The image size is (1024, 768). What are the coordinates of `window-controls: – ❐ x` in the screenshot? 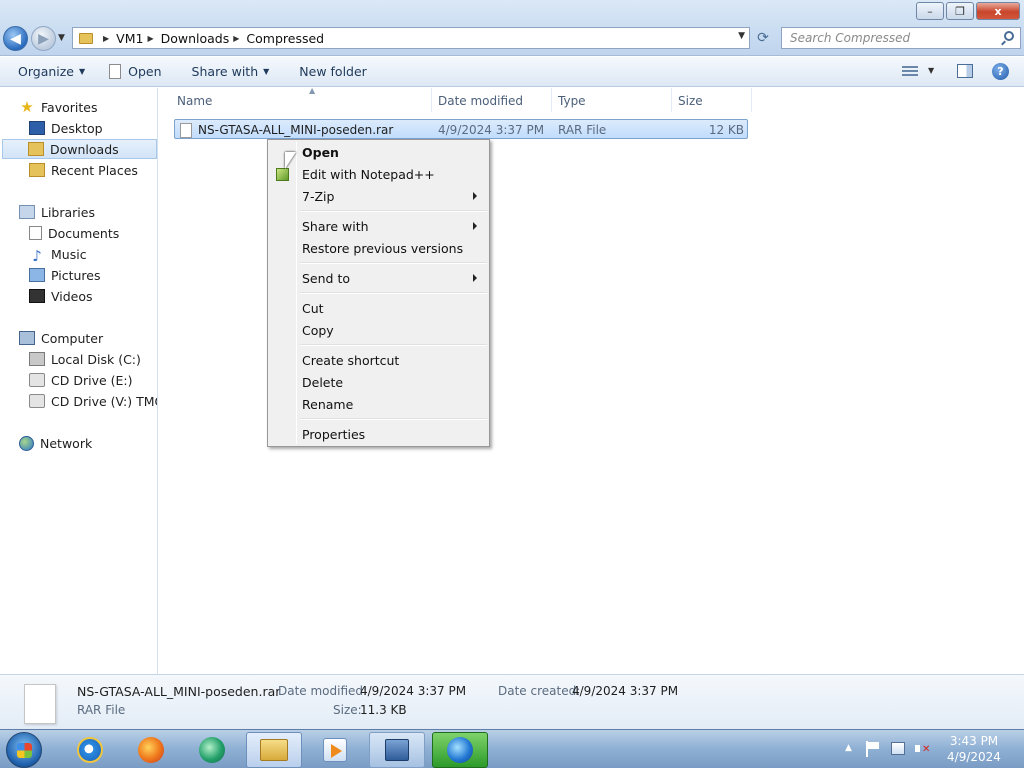 It's located at (968, 11).